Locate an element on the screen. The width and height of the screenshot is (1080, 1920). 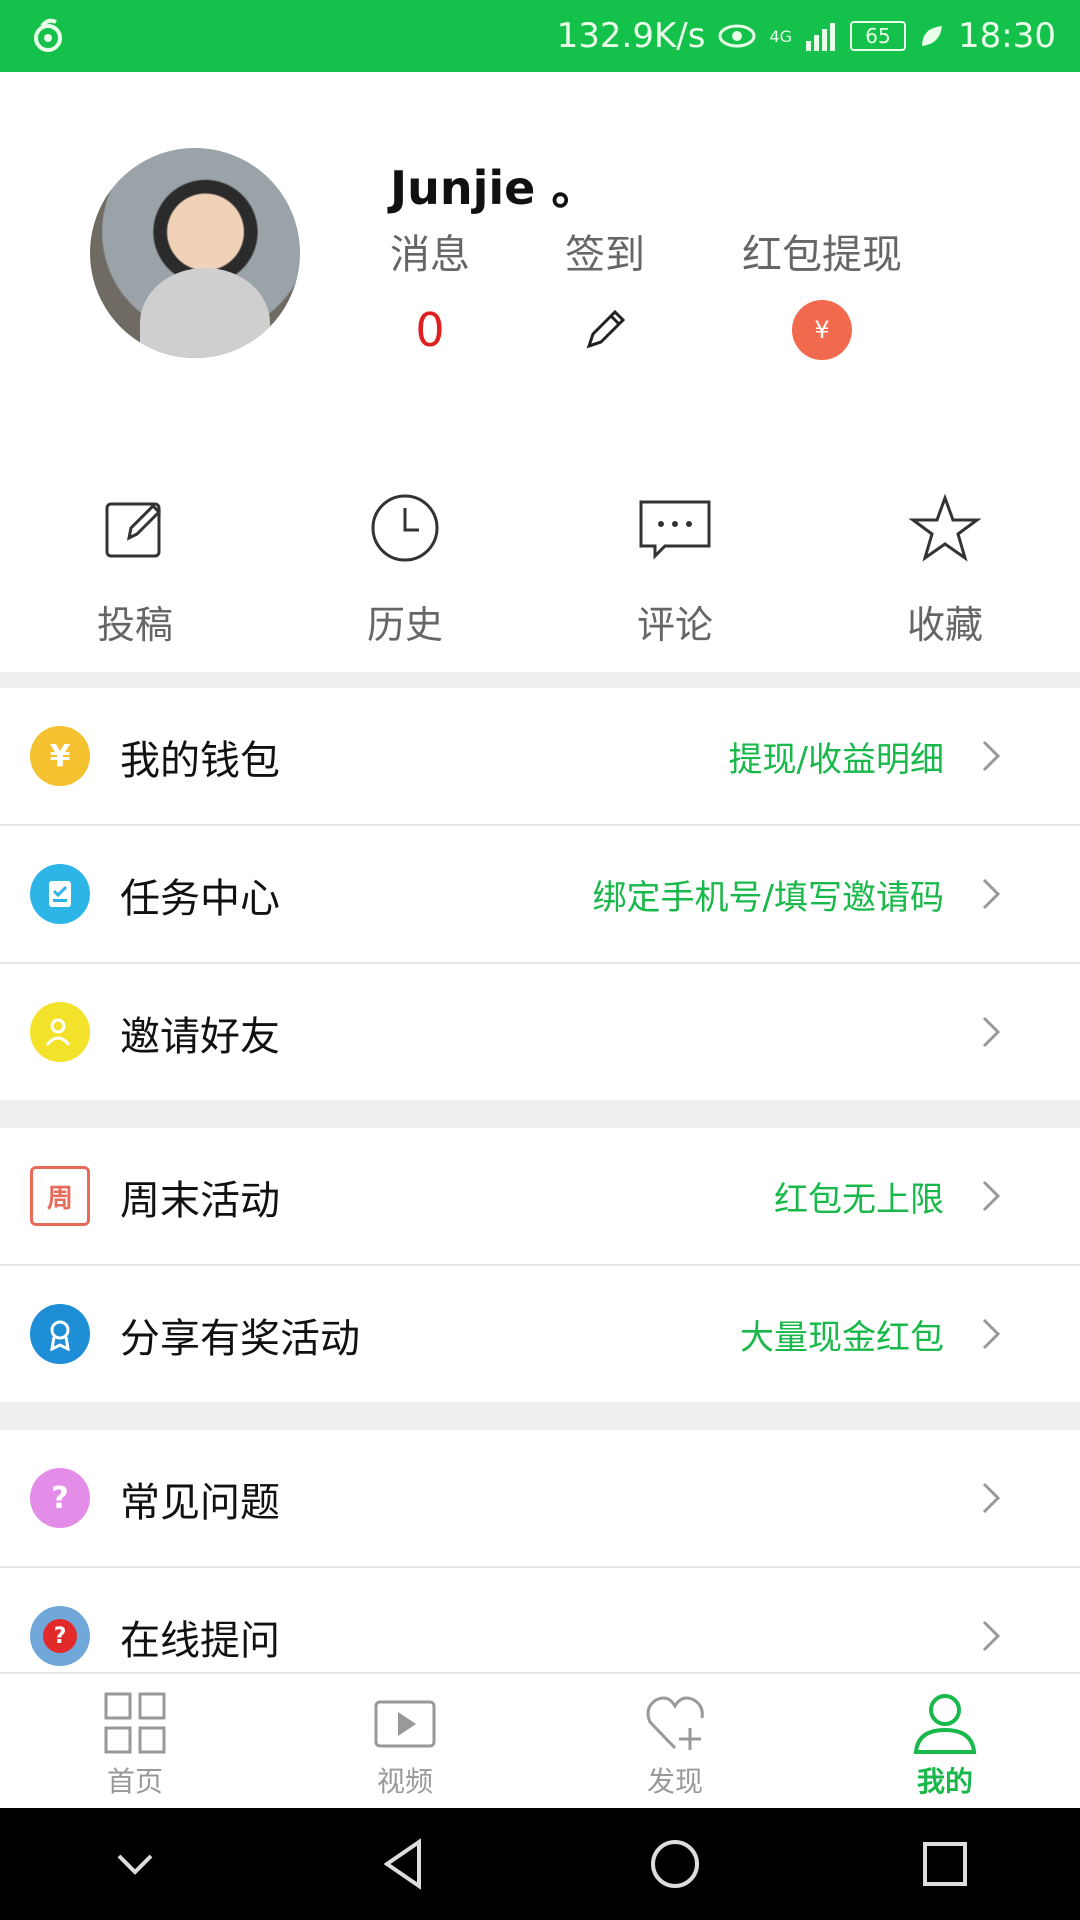
bottom-nav: 首页 视频 发现 我的 is located at coordinates (540, 1741).